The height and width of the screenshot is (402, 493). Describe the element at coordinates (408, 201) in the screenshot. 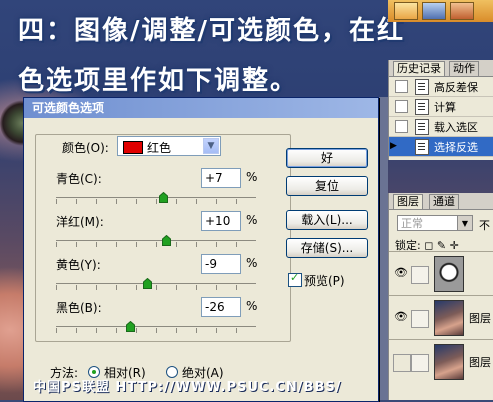

I see `tab-layers: 图层` at that location.